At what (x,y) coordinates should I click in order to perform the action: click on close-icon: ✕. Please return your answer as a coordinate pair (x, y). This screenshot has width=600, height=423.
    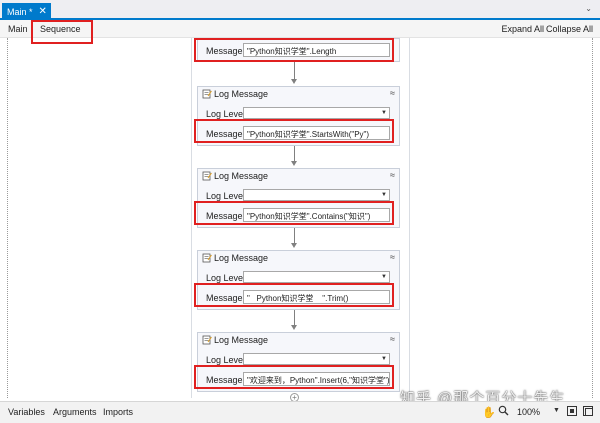
    Looking at the image, I should click on (43, 11).